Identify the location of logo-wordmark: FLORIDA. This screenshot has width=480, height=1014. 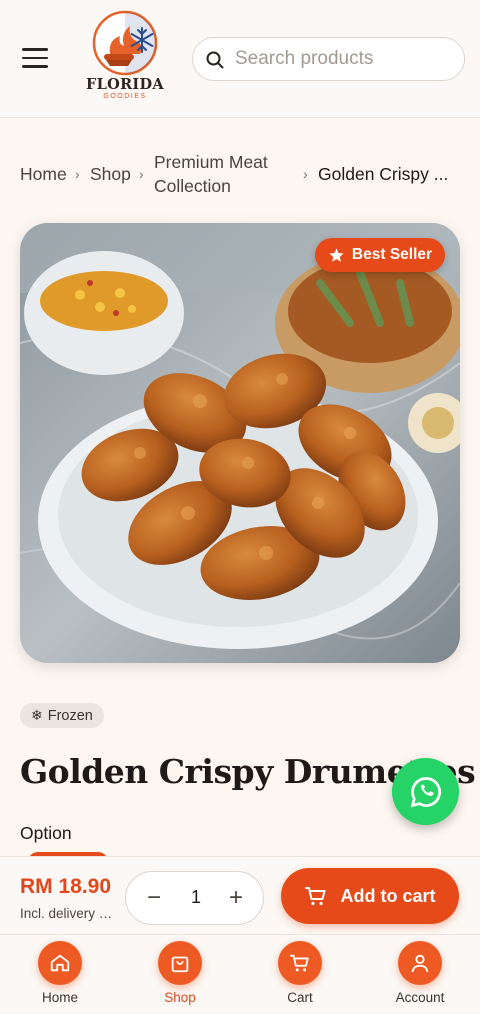
(125, 84).